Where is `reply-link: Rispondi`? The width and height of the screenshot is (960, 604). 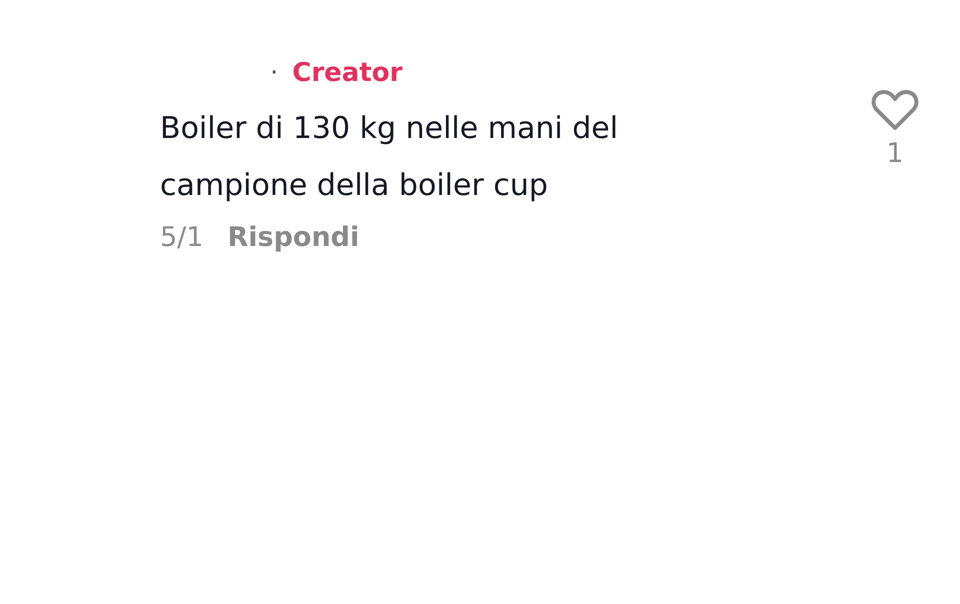 reply-link: Rispondi is located at coordinates (293, 238).